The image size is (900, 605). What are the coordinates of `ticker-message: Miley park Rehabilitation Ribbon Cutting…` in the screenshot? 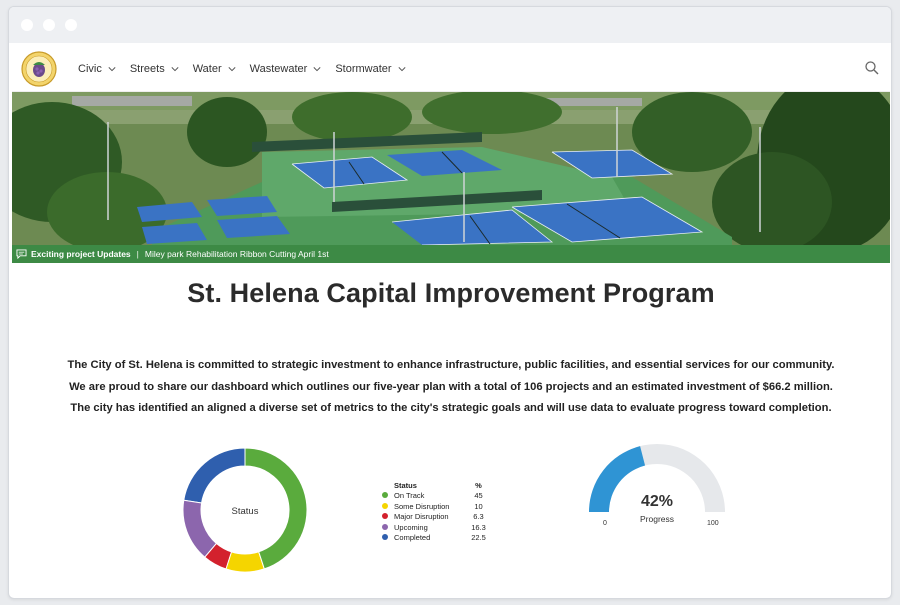 It's located at (237, 254).